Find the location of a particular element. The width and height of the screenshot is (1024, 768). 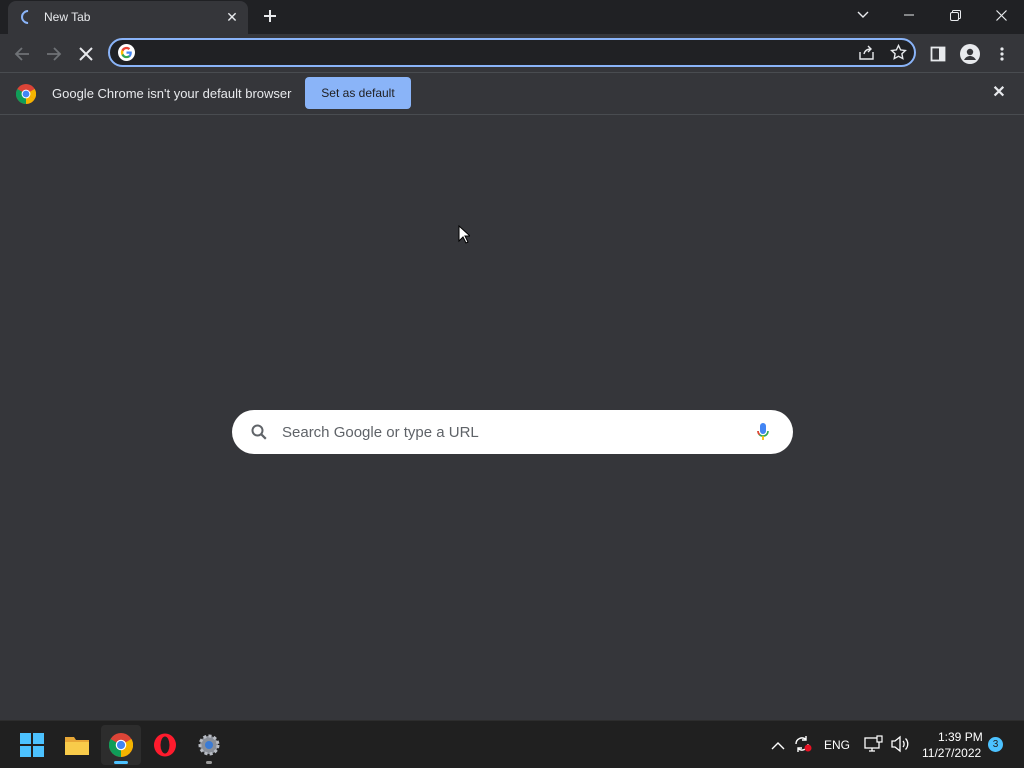

tab-search-button is located at coordinates (863, 15).